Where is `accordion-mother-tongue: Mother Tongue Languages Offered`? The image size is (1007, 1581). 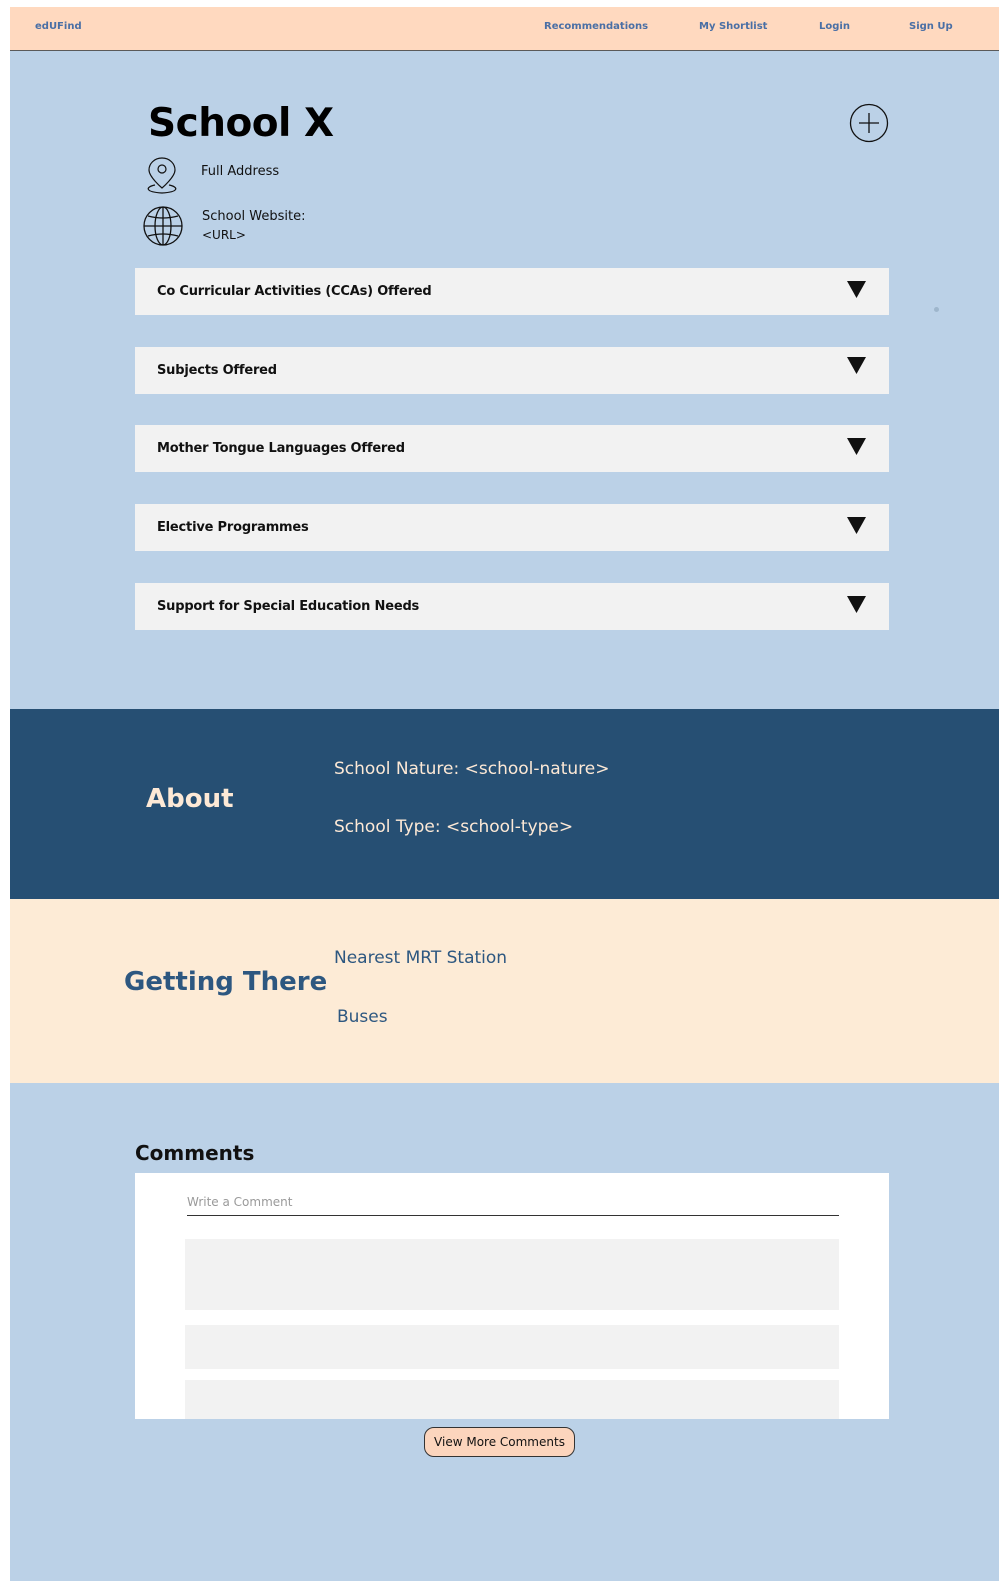 accordion-mother-tongue: Mother Tongue Languages Offered is located at coordinates (512, 448).